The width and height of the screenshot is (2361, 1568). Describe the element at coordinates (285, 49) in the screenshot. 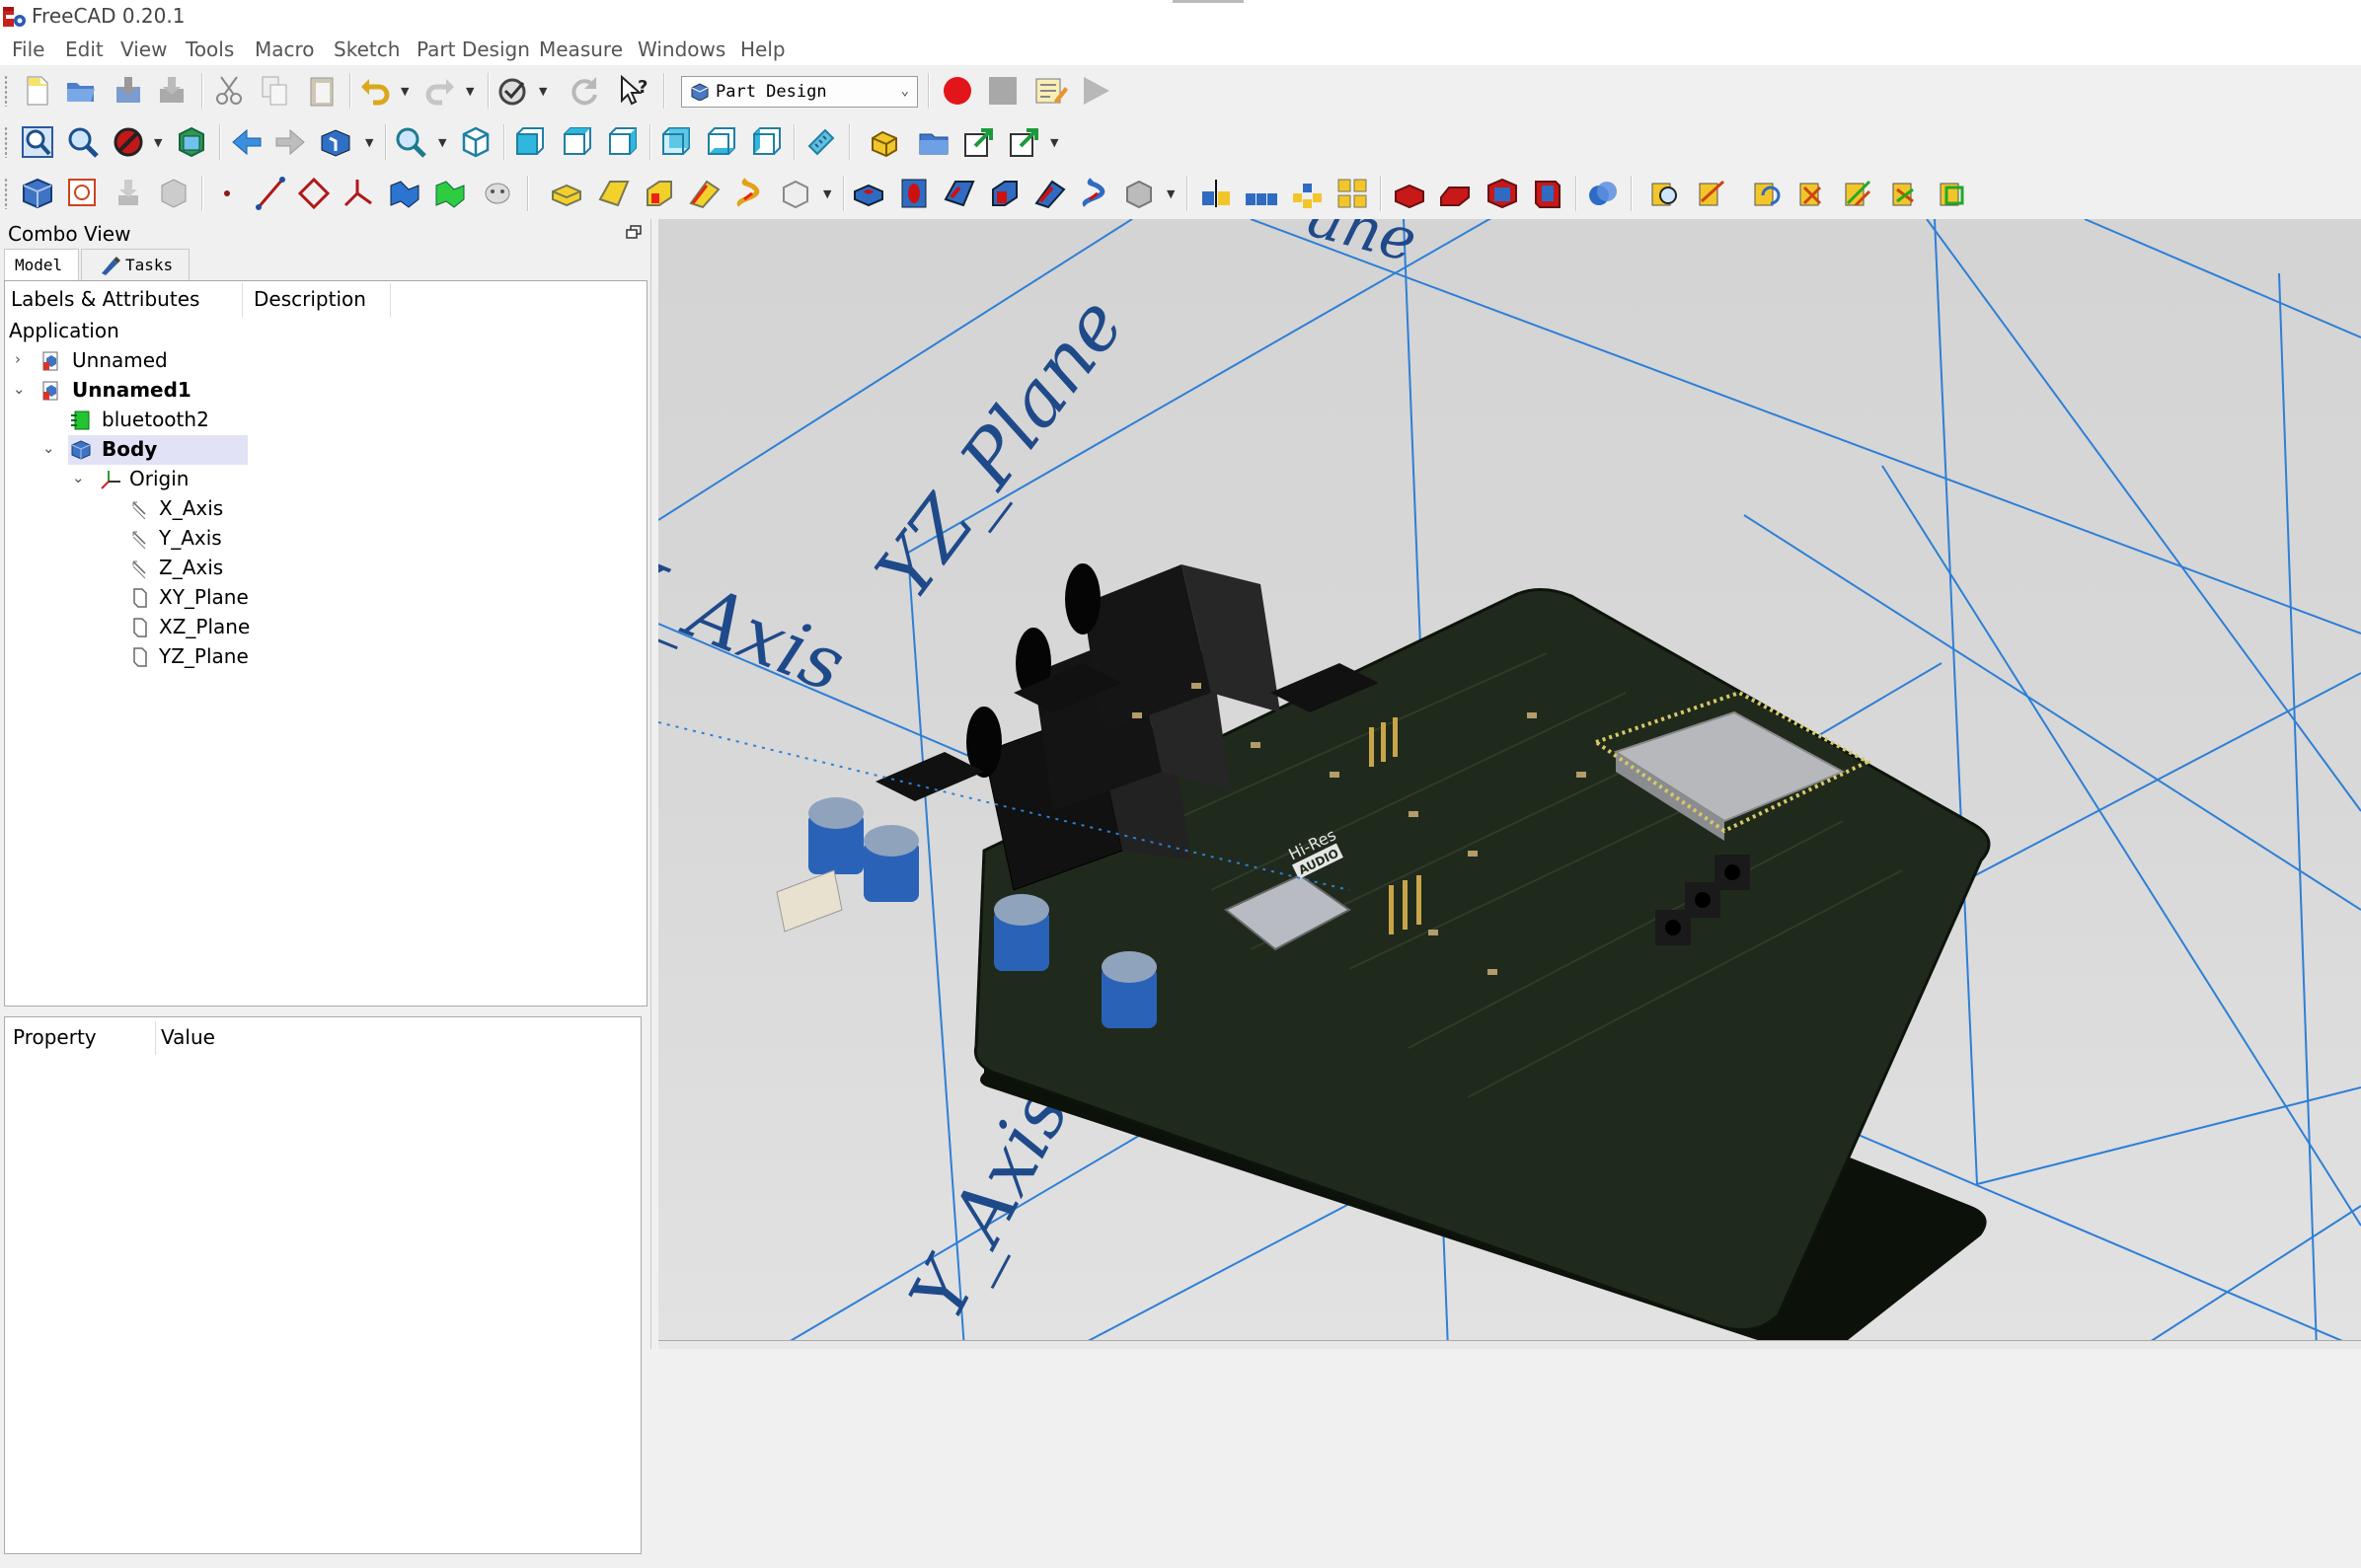

I see `menu-macro: Macro` at that location.